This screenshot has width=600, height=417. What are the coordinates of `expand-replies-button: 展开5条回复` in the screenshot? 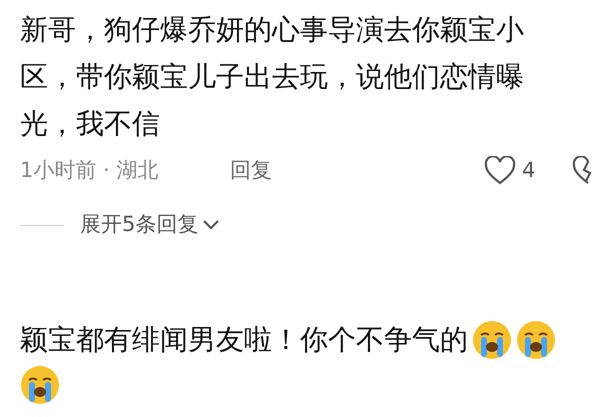 It's located at (150, 225).